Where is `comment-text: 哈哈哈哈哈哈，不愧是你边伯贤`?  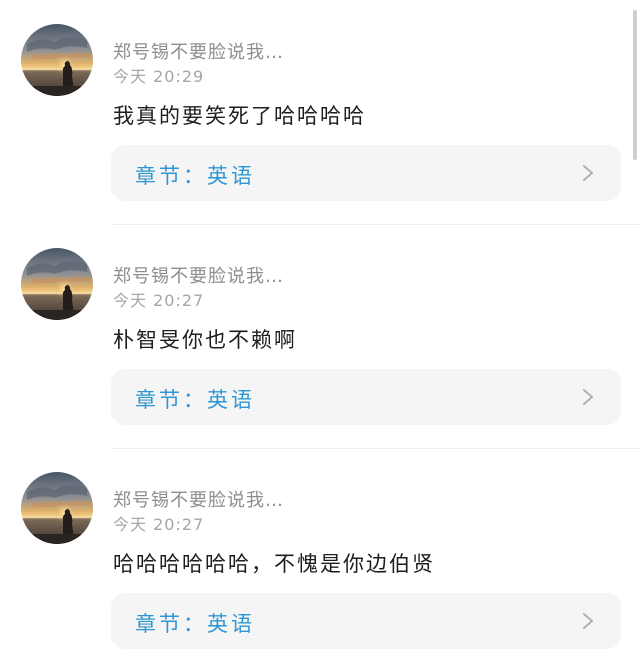
comment-text: 哈哈哈哈哈哈，不愧是你边伯贤 is located at coordinates (274, 564).